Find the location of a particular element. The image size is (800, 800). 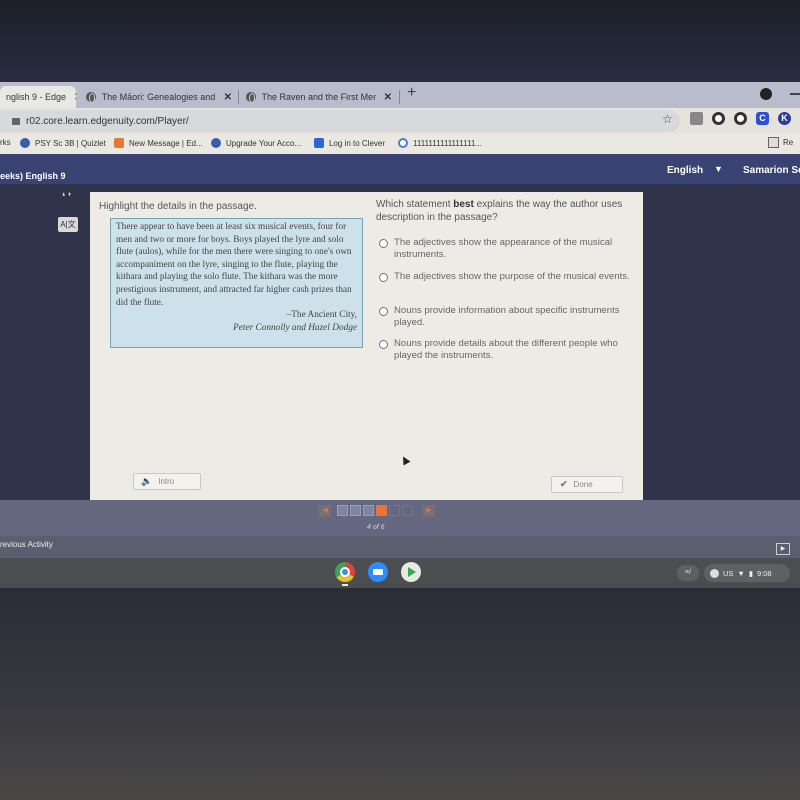

tab-english-9: nglish 9 - Edge ✕ is located at coordinates (38, 97).